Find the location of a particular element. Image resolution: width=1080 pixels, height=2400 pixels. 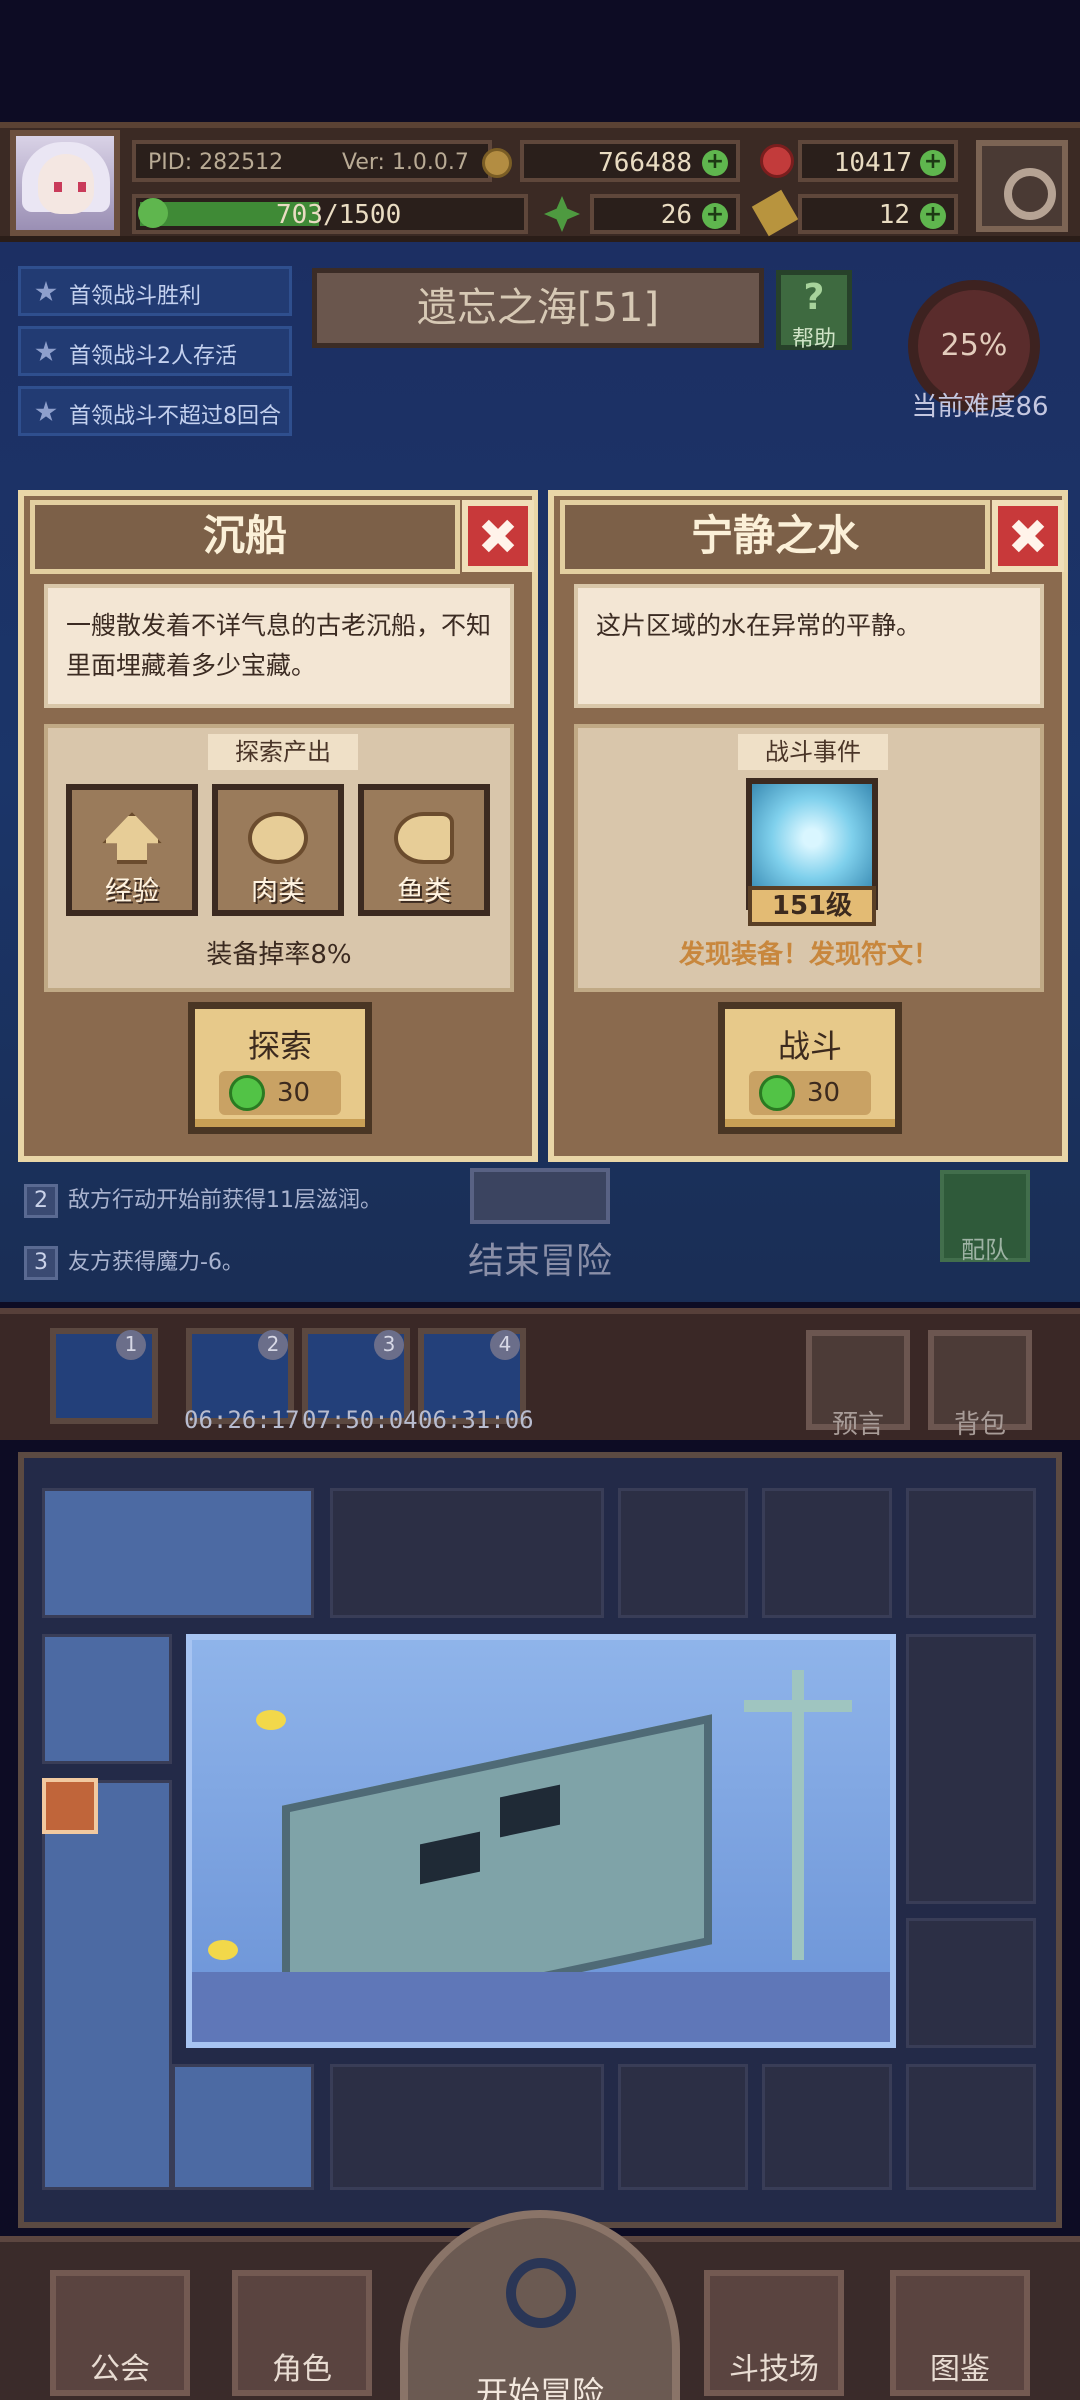

quest-item: 首领战斗胜利 is located at coordinates (155, 291).